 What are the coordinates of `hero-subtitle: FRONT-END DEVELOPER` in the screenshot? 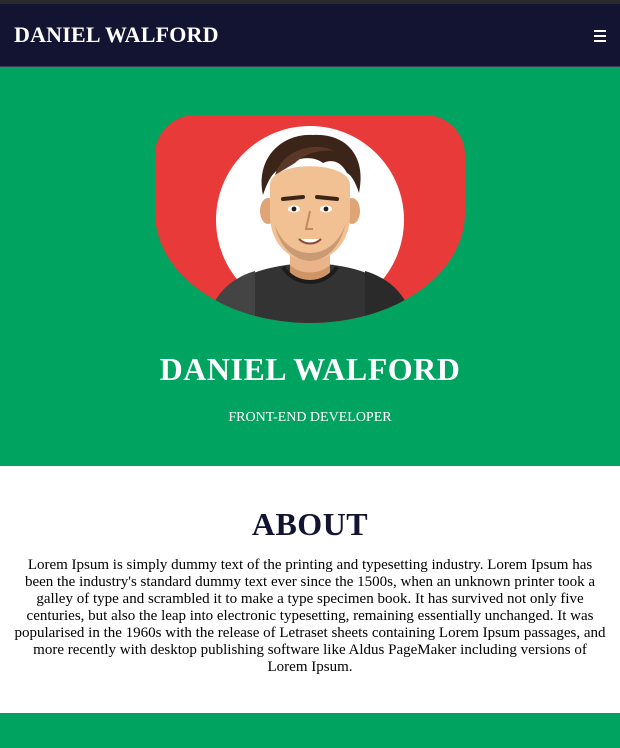 It's located at (310, 417).